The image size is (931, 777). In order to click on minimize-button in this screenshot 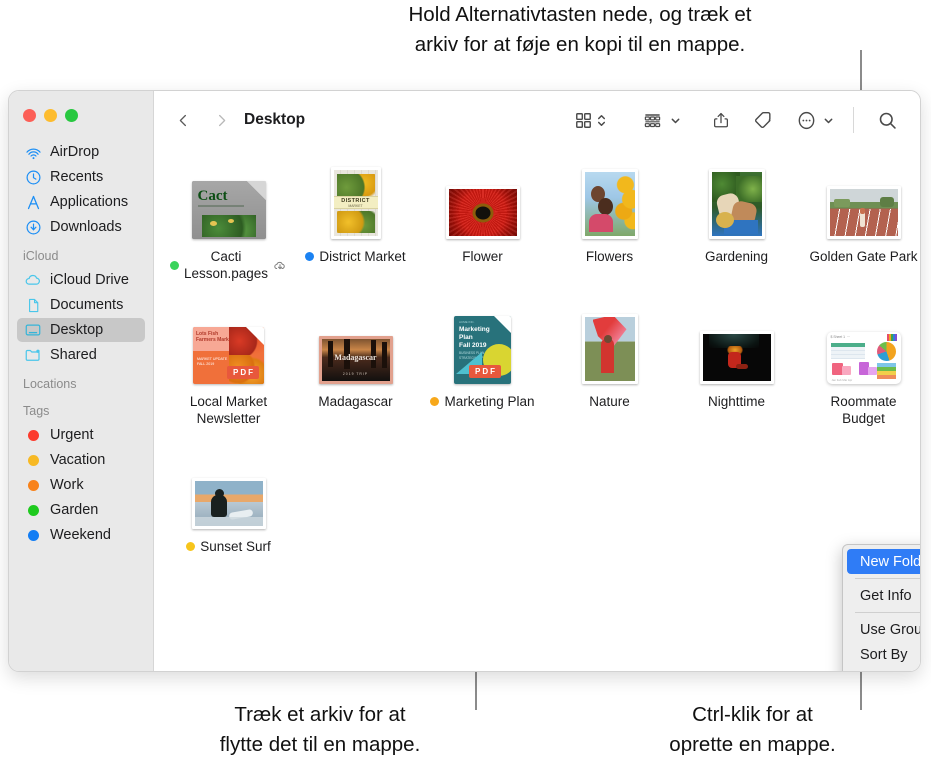, I will do `click(50, 115)`.